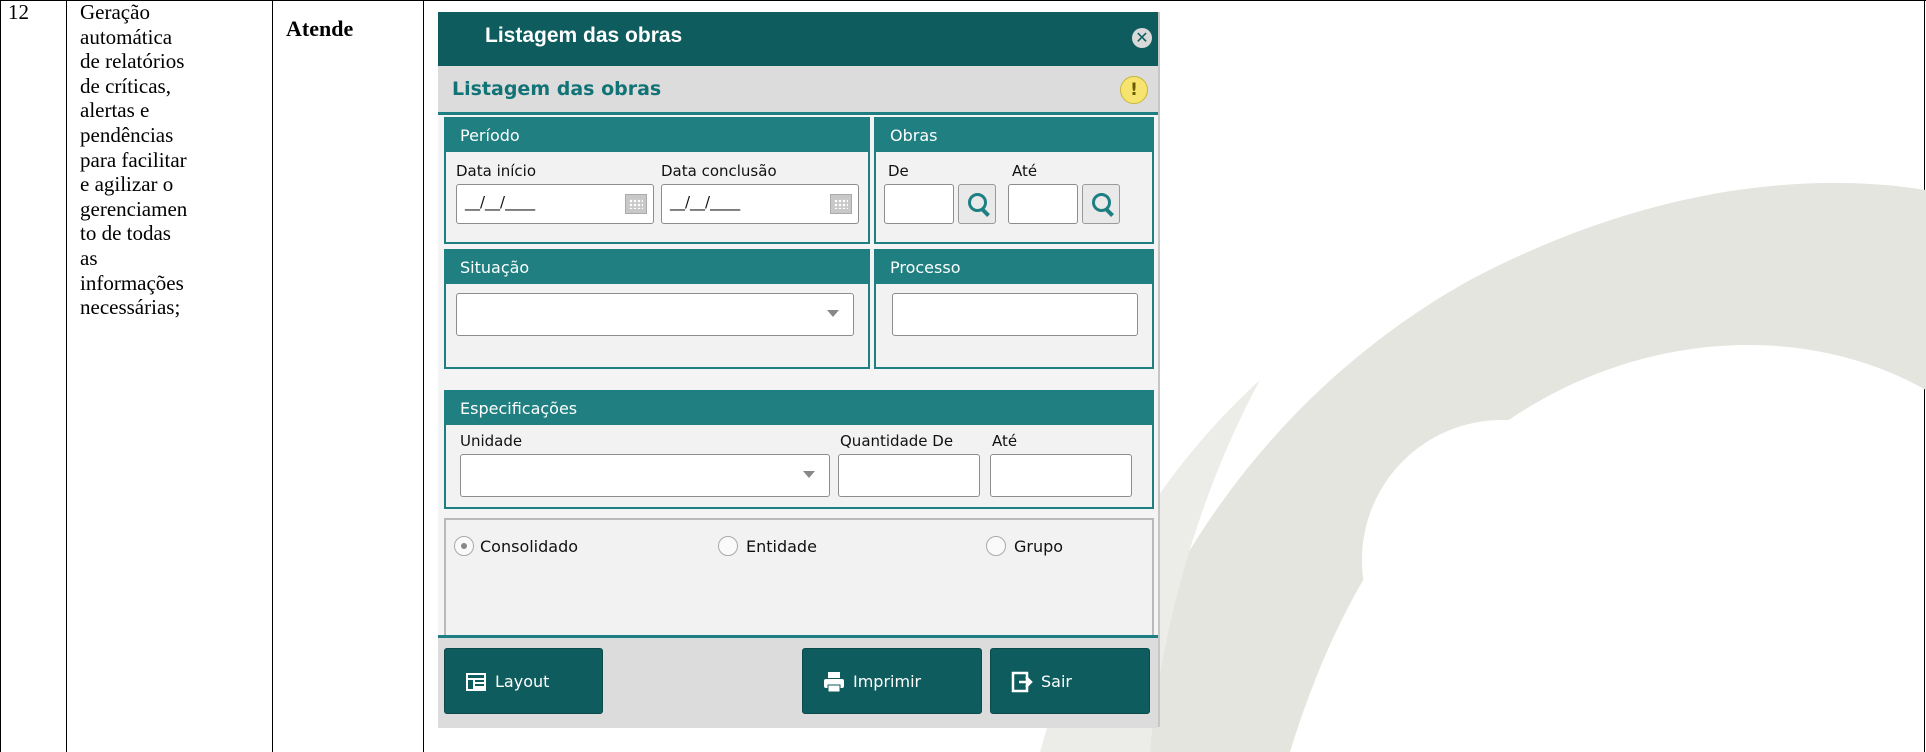  What do you see at coordinates (1039, 546) in the screenshot?
I see `grupo-label: Grupo` at bounding box center [1039, 546].